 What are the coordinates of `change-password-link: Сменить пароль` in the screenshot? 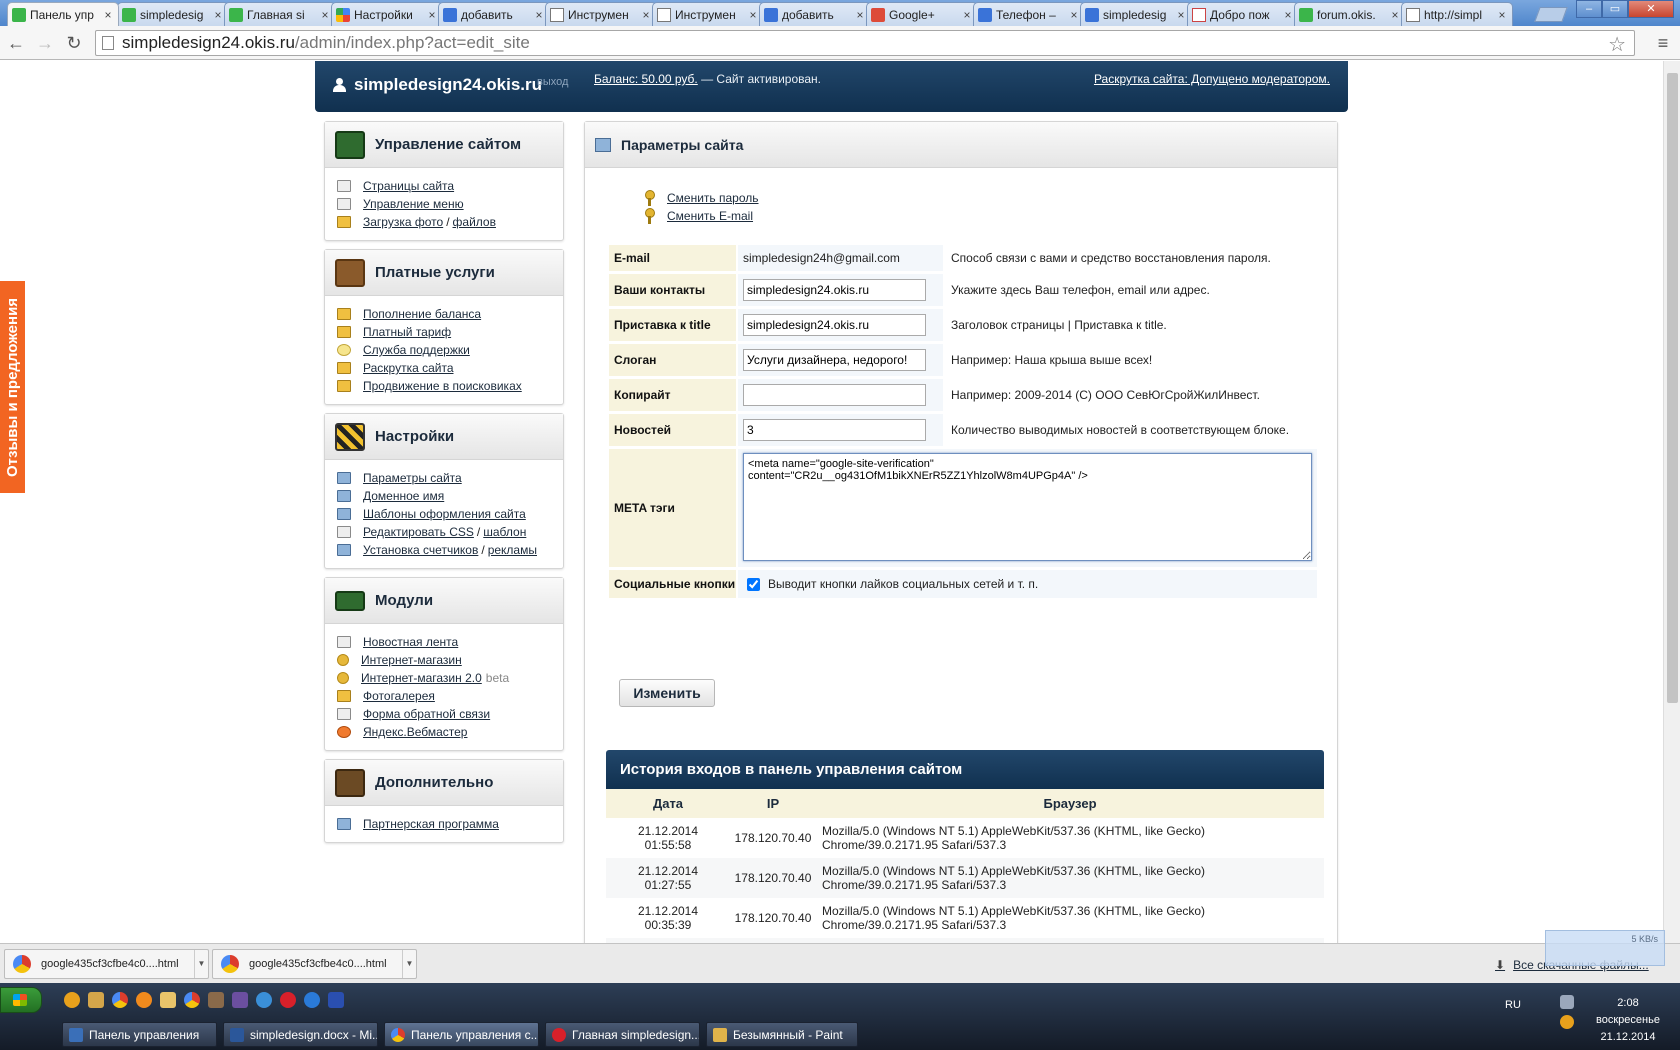 It's located at (713, 198).